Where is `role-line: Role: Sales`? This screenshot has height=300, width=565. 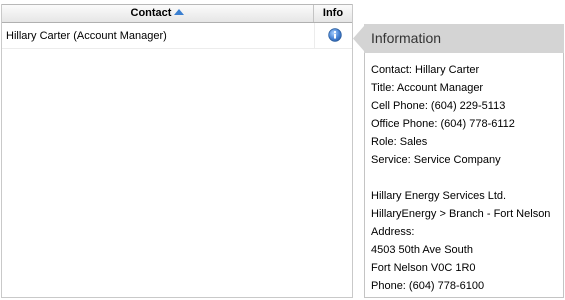 role-line: Role: Sales is located at coordinates (399, 142).